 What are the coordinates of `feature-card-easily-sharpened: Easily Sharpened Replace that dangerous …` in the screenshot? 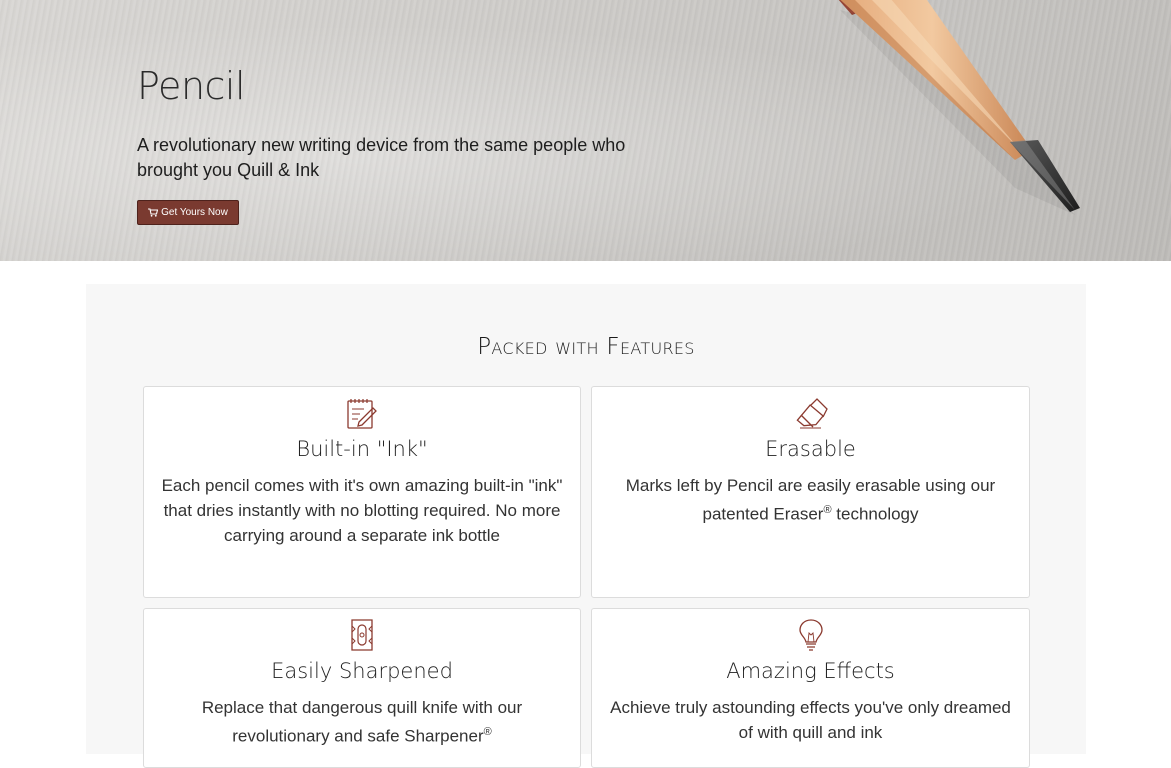 It's located at (362, 688).